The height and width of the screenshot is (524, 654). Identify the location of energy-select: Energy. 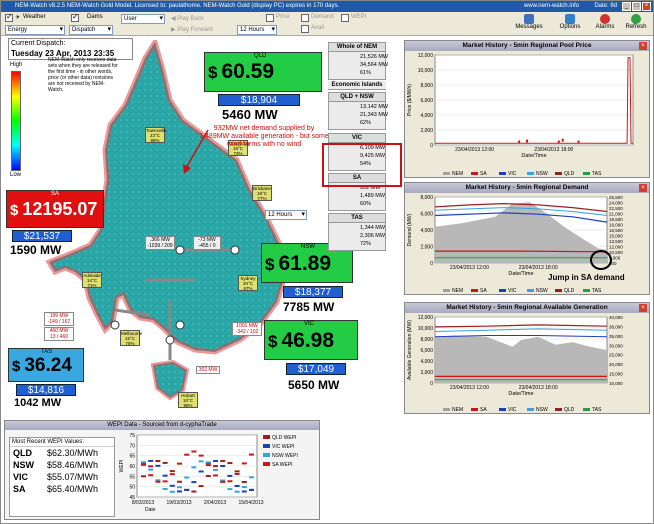
(35, 30).